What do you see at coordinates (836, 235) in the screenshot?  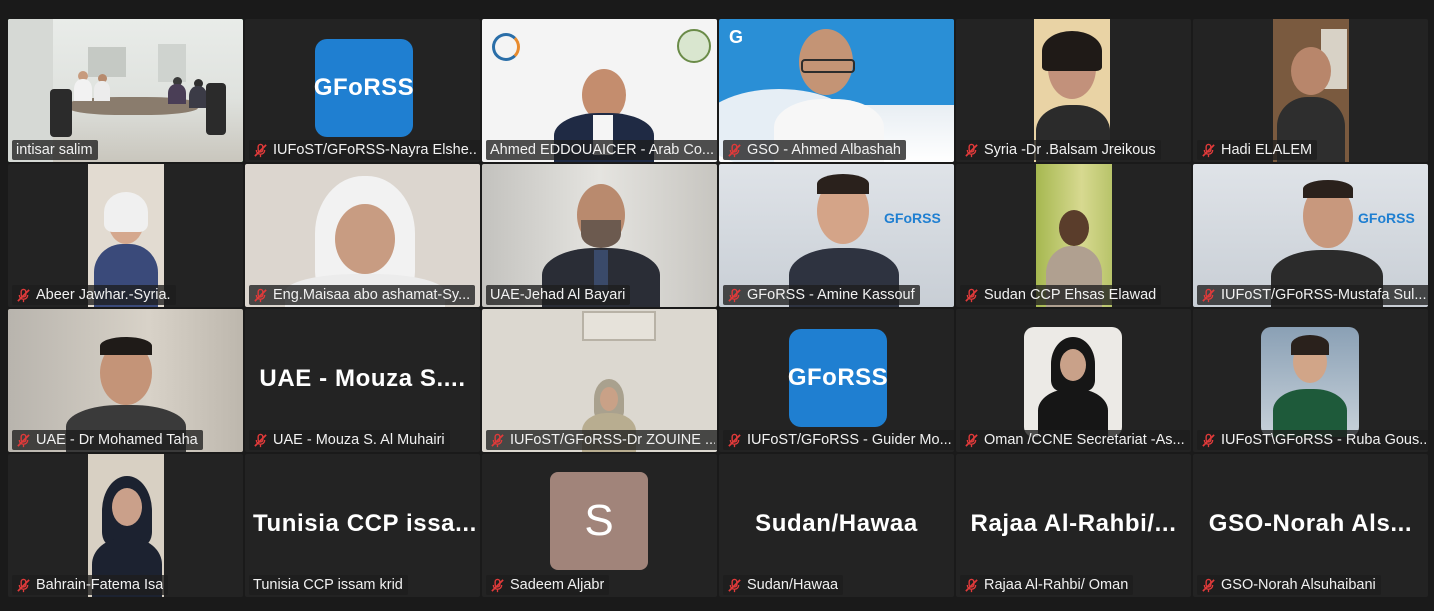 I see `participant-tile: GFoRSS GFoRSS - Amine Kassouf` at bounding box center [836, 235].